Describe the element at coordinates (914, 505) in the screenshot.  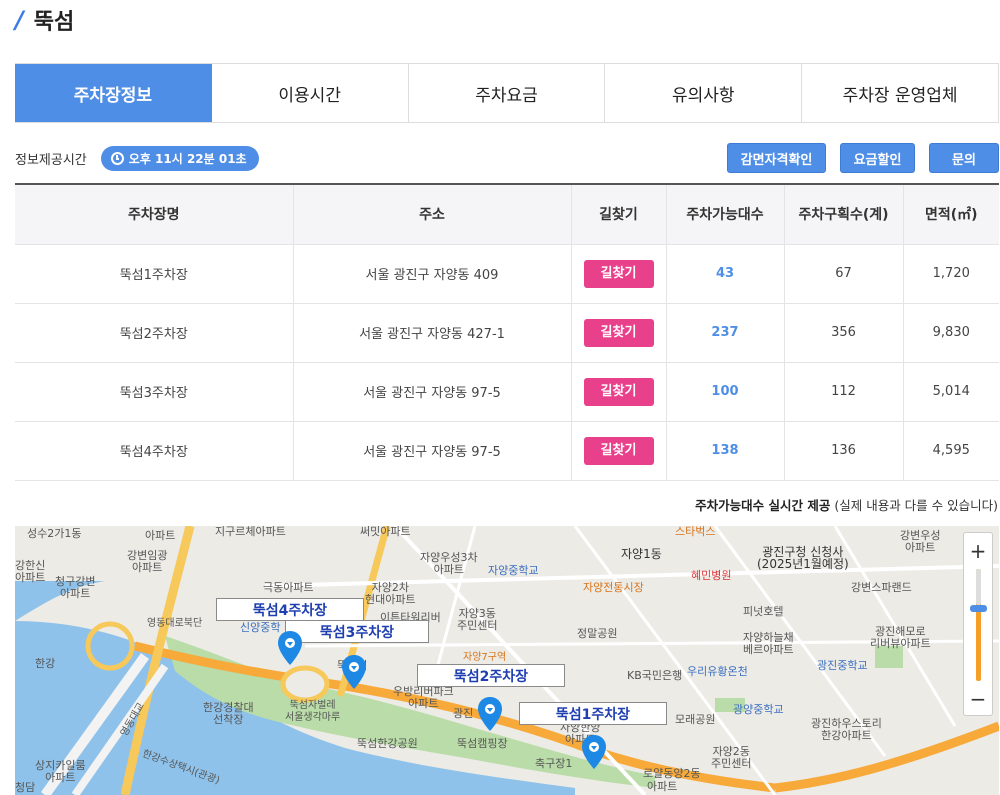
I see `realtime-note-rest: (실제 내용과 다를 수 있습니다)` at that location.